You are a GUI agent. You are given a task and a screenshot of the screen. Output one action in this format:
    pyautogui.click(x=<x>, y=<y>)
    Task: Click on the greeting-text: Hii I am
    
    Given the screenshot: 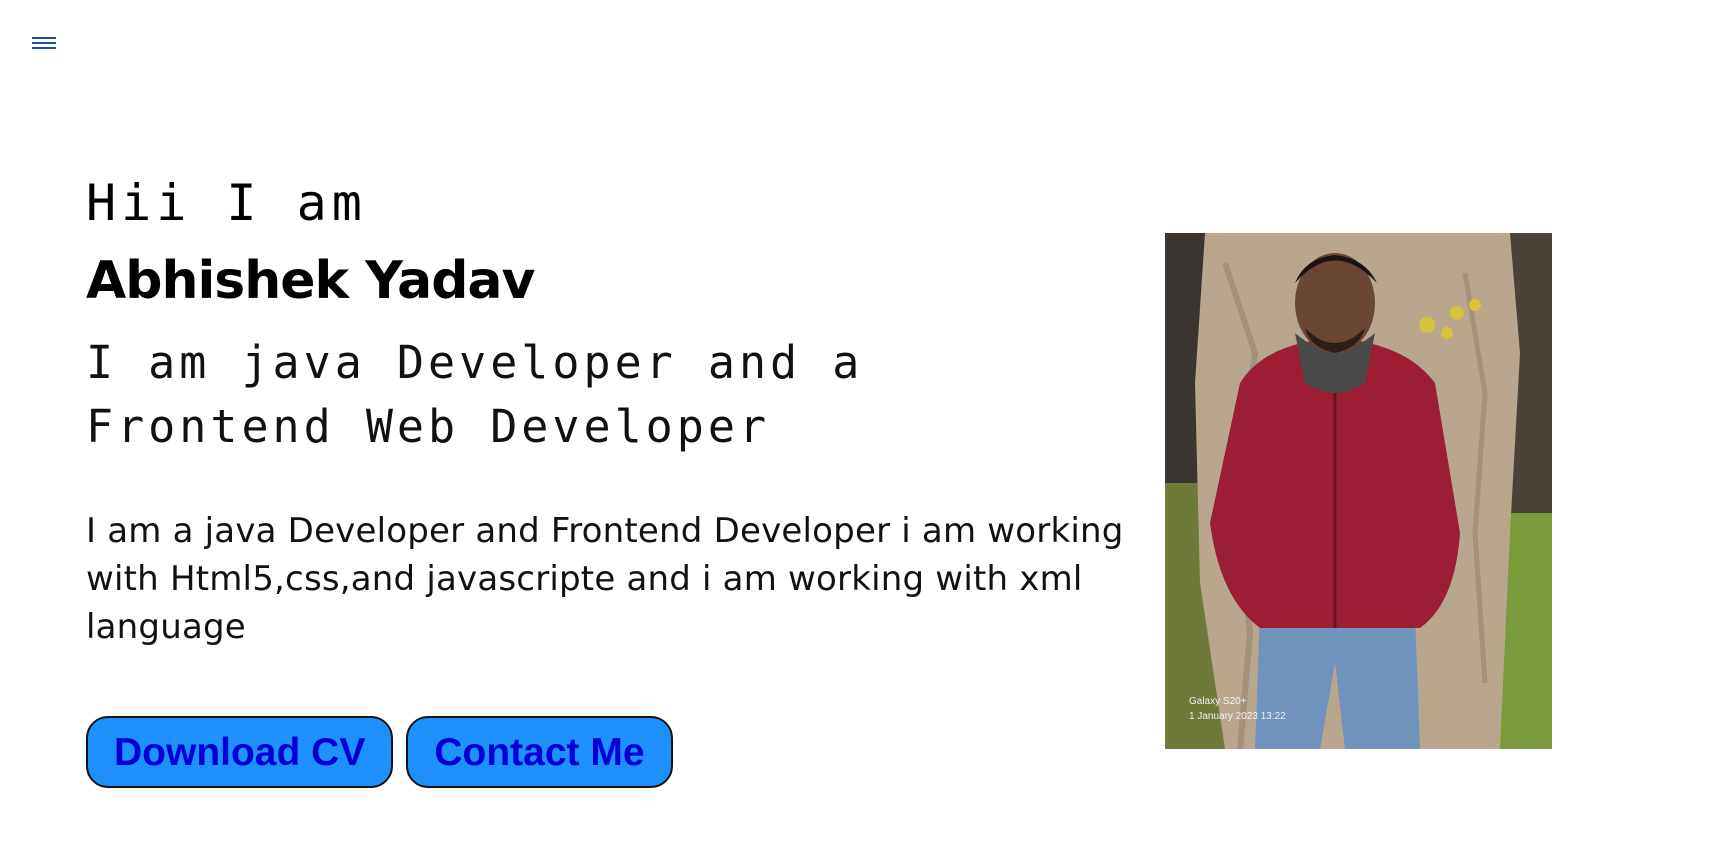 What is the action you would take?
    pyautogui.click(x=226, y=203)
    